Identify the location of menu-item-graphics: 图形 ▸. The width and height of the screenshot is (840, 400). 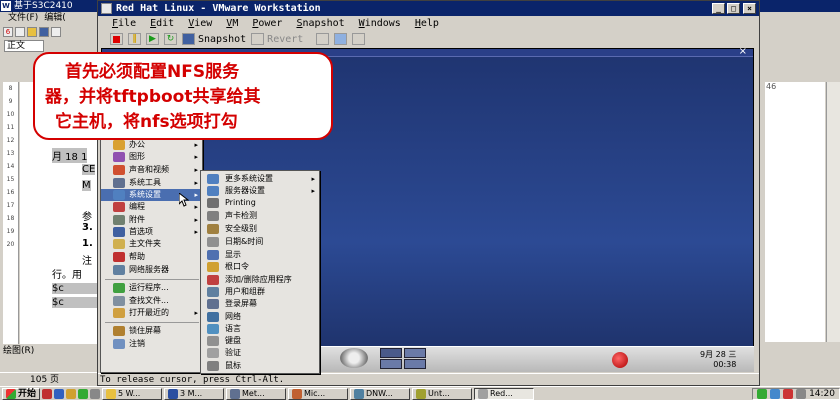
(151, 157).